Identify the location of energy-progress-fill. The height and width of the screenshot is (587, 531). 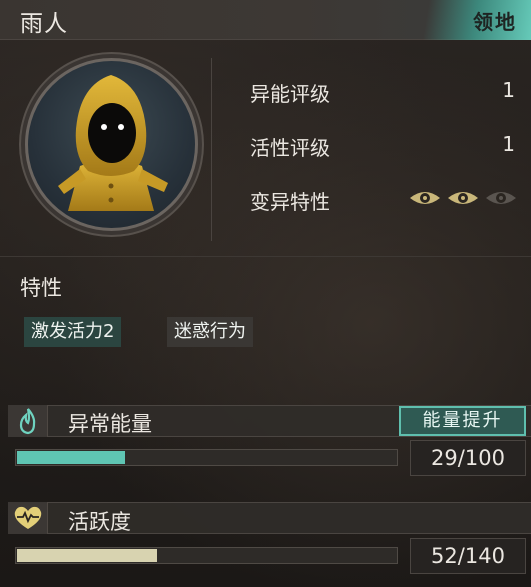
(71, 457).